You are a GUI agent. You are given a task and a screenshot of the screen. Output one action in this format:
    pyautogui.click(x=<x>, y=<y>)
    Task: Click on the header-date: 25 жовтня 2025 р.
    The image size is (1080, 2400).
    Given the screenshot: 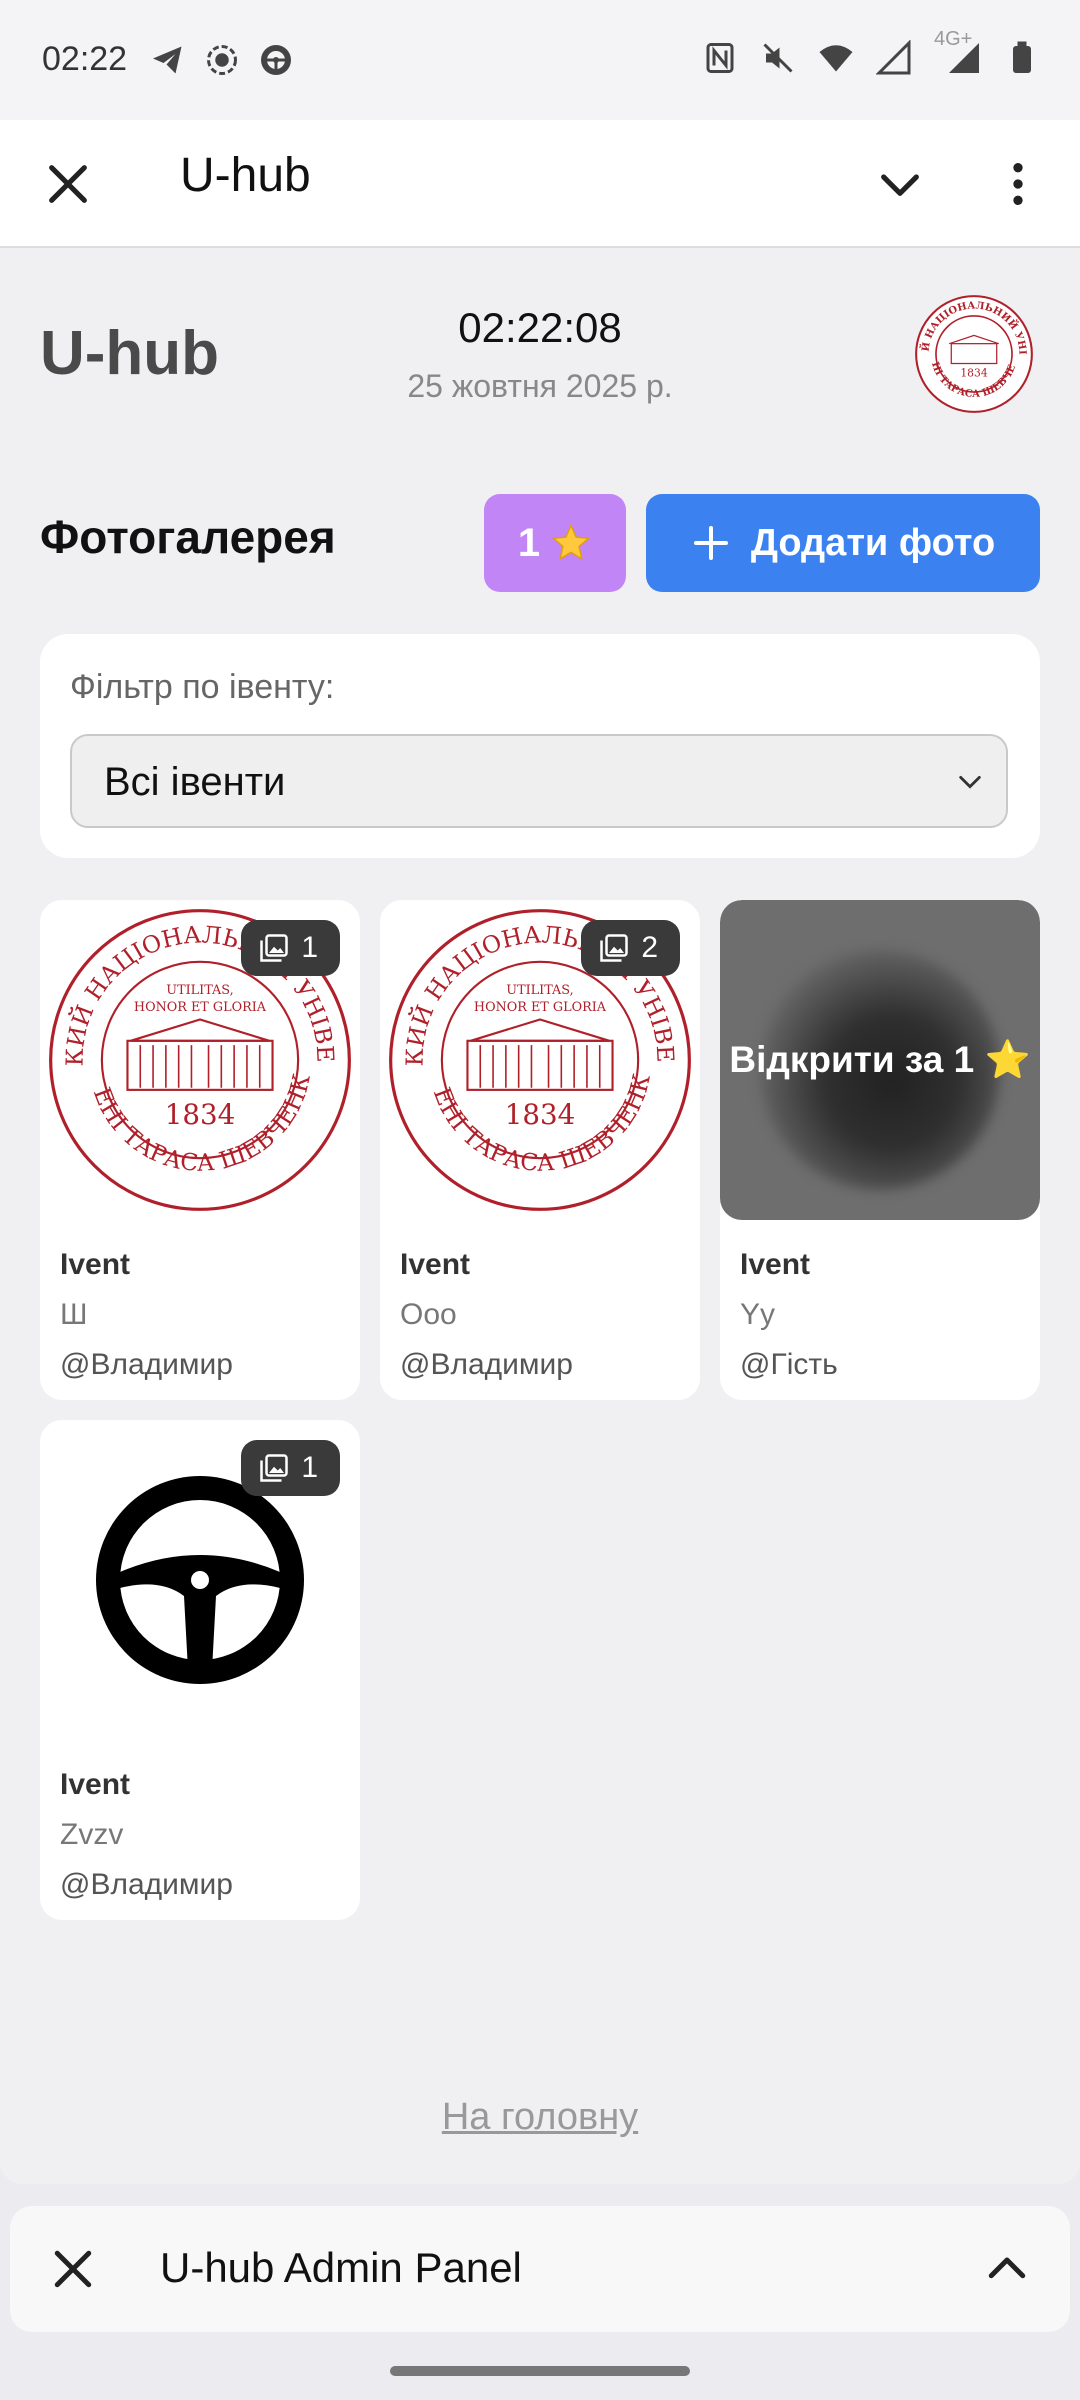 What is the action you would take?
    pyautogui.click(x=540, y=386)
    